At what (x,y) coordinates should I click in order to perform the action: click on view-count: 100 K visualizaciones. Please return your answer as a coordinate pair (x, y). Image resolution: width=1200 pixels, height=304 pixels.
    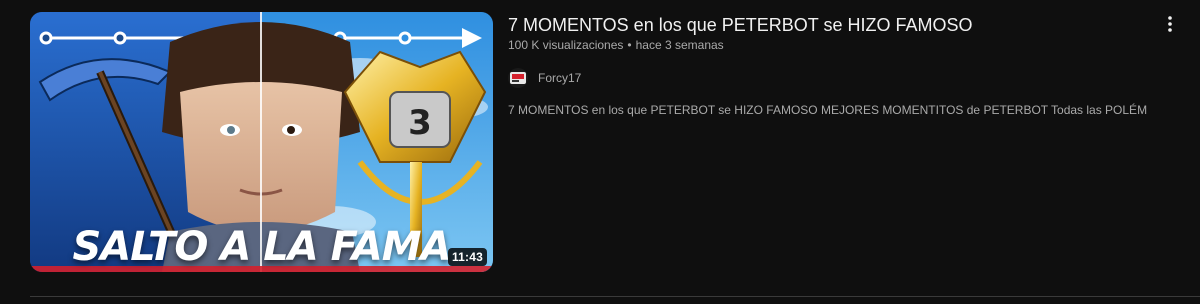
    Looking at the image, I should click on (566, 45).